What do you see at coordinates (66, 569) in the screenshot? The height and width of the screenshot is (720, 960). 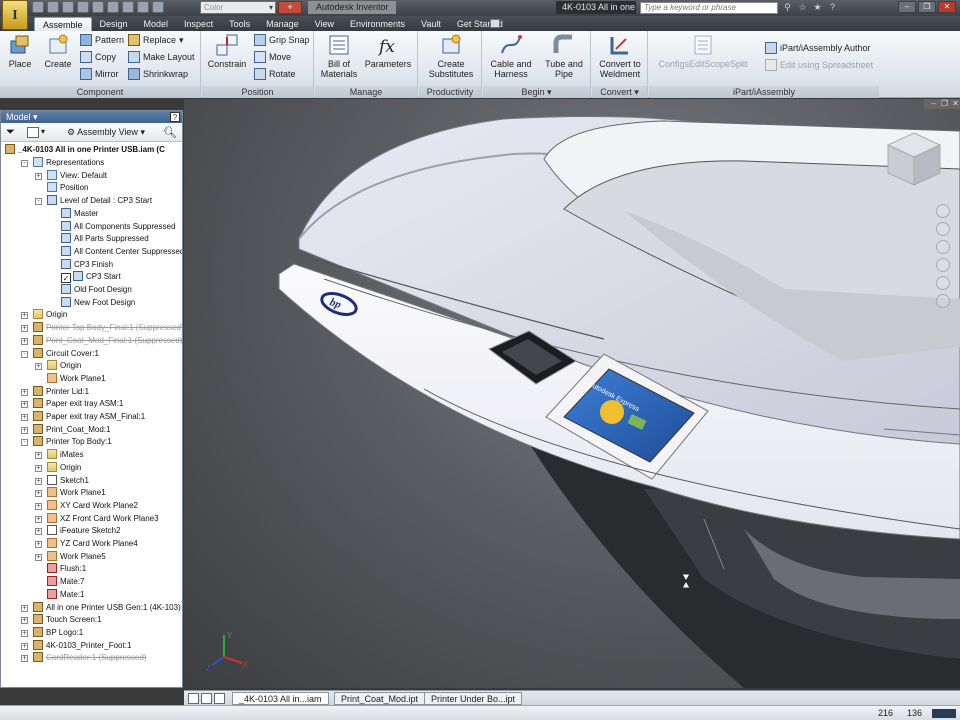 I see `tree-node: Flush:1` at bounding box center [66, 569].